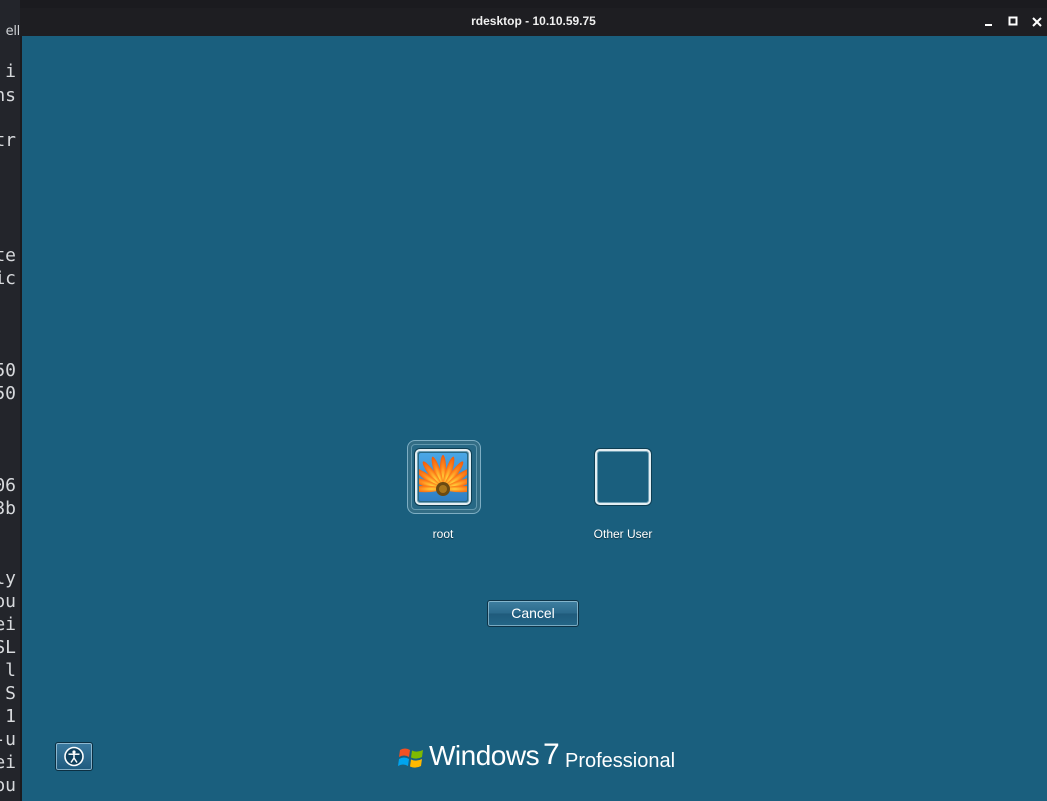 This screenshot has height=801, width=1047. Describe the element at coordinates (8, 95) in the screenshot. I see `terminal-line: ns` at that location.